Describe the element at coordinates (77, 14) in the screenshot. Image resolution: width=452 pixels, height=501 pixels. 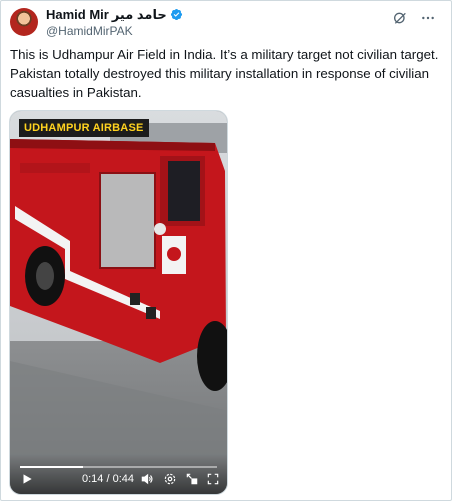
I see `display-name: Hamid Mir` at that location.